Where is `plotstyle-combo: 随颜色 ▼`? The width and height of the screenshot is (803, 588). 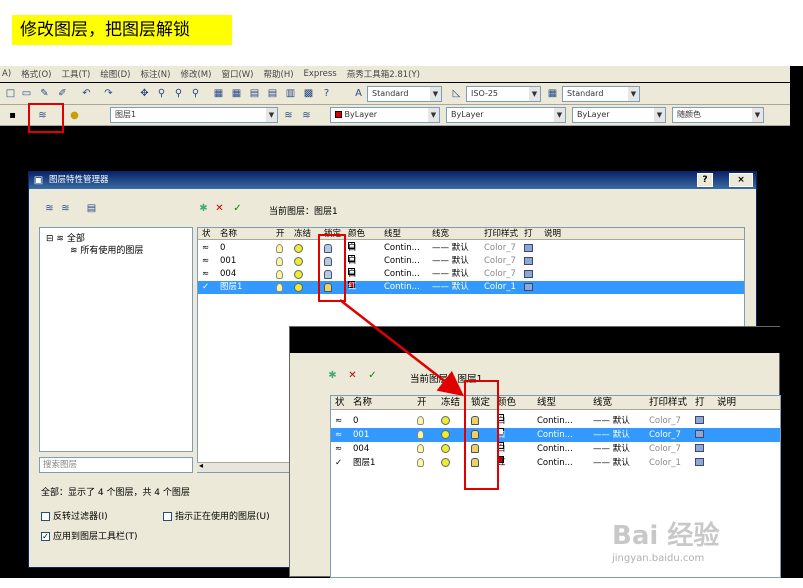
plotstyle-combo: 随颜色 ▼ is located at coordinates (718, 115).